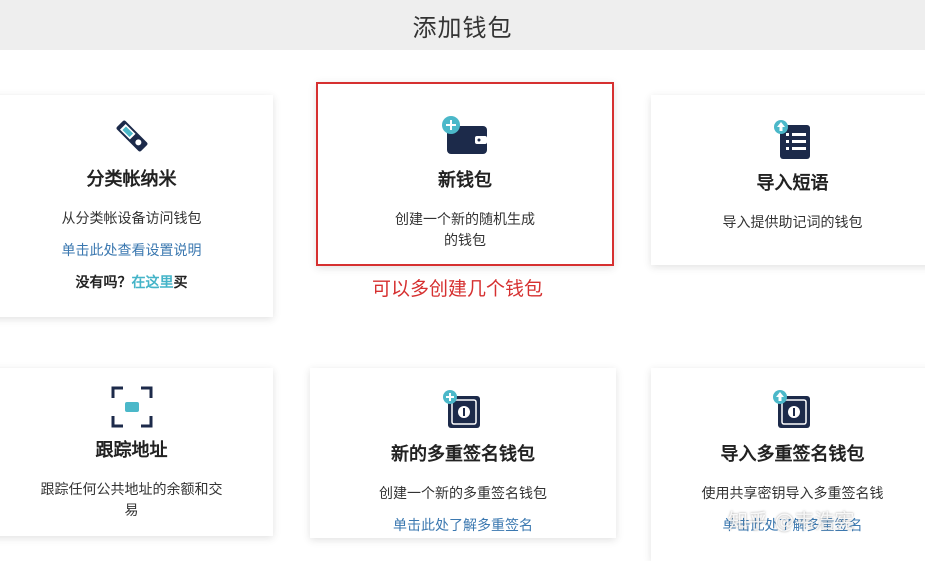 The height and width of the screenshot is (561, 925). Describe the element at coordinates (465, 241) in the screenshot. I see `card-description-line2: 的钱包` at that location.